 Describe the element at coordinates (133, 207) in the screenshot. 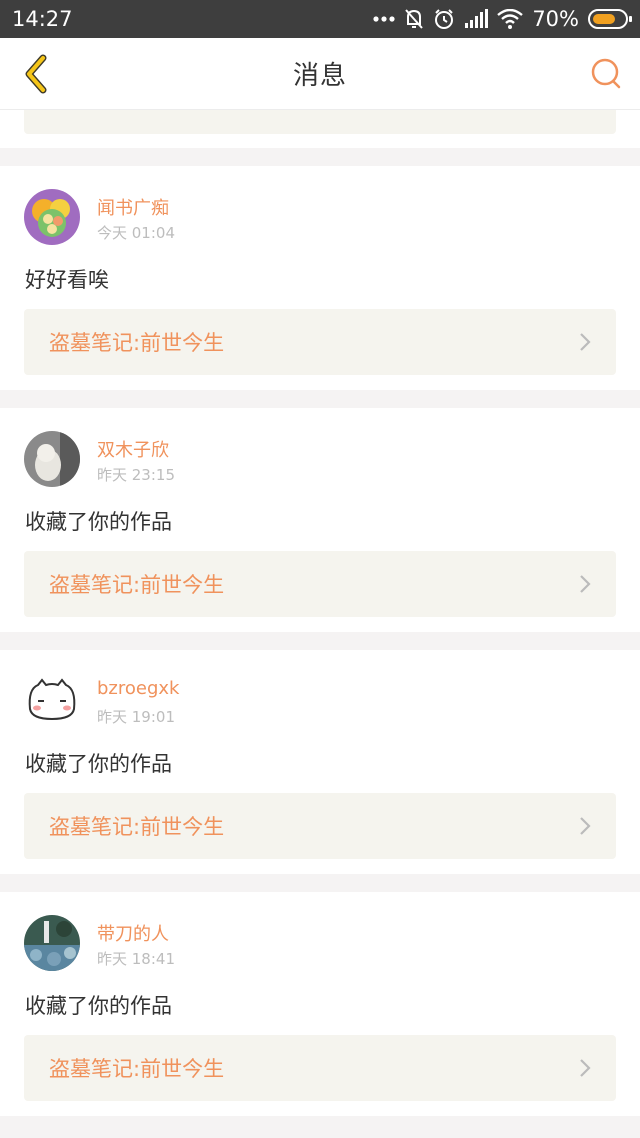

I see `username: 闻书广痴` at that location.